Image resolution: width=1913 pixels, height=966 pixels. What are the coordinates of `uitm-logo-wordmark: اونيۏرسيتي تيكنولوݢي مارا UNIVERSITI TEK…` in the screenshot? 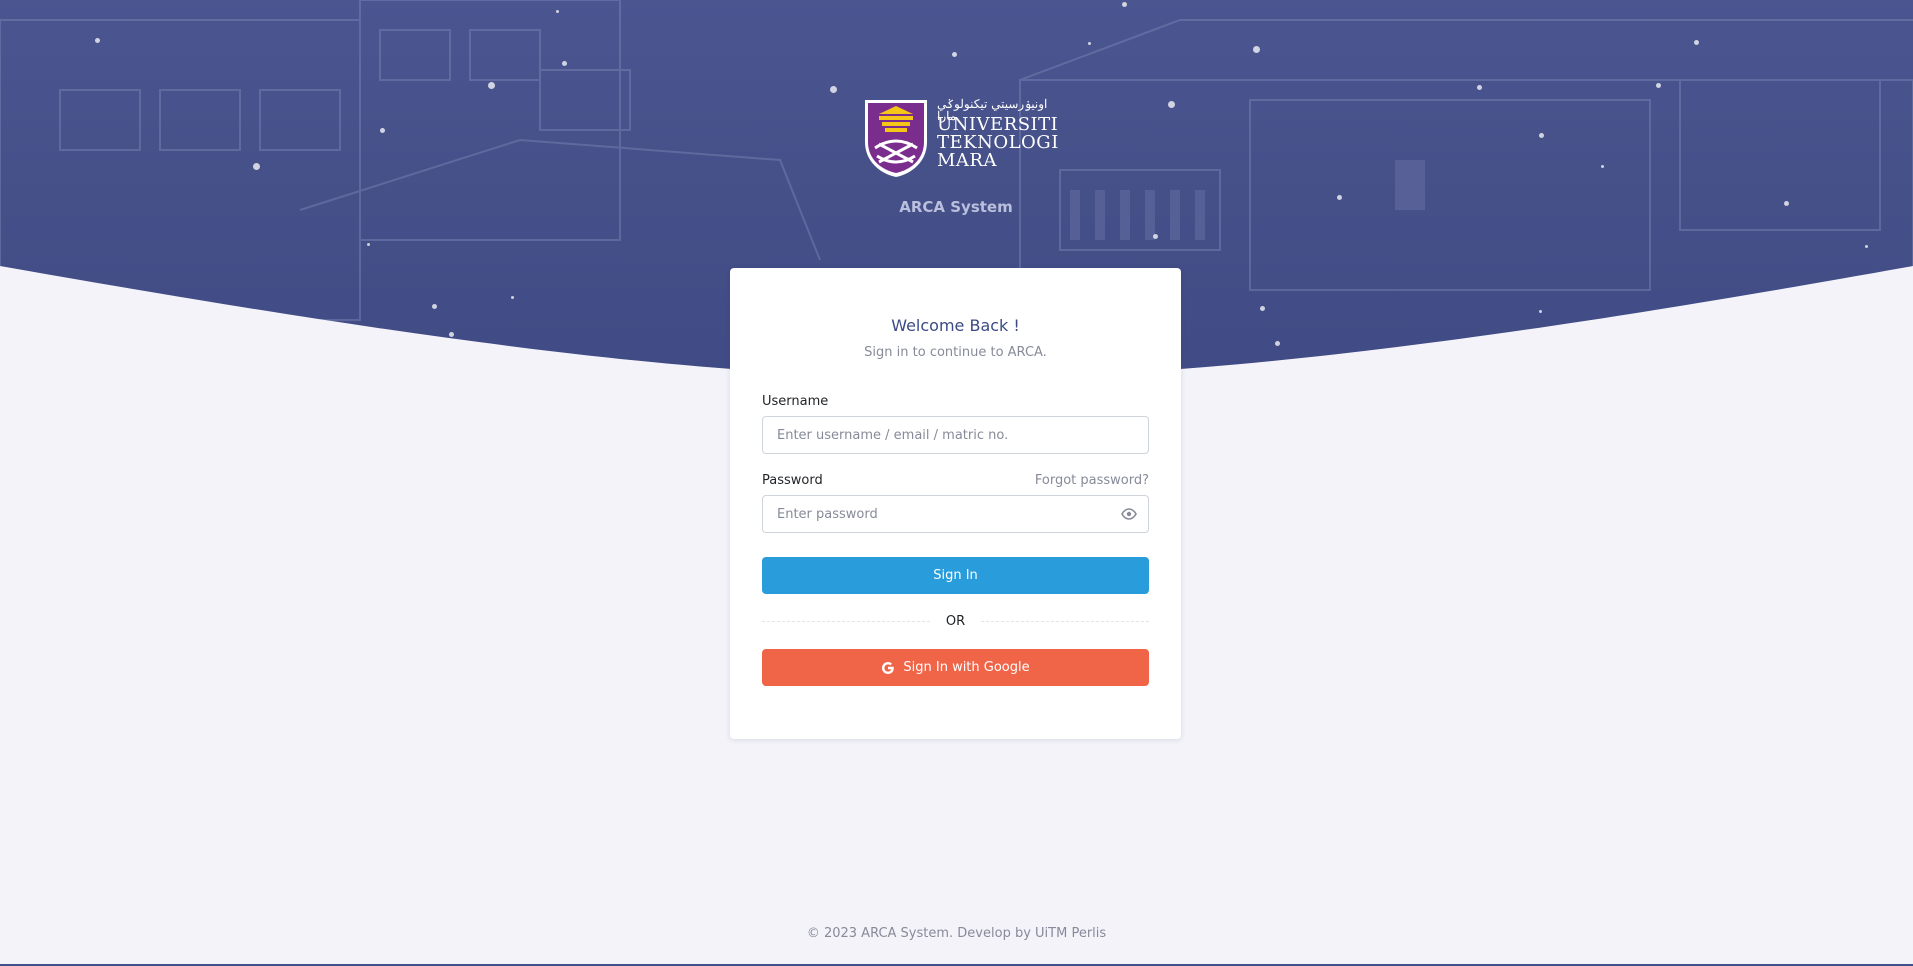 It's located at (998, 134).